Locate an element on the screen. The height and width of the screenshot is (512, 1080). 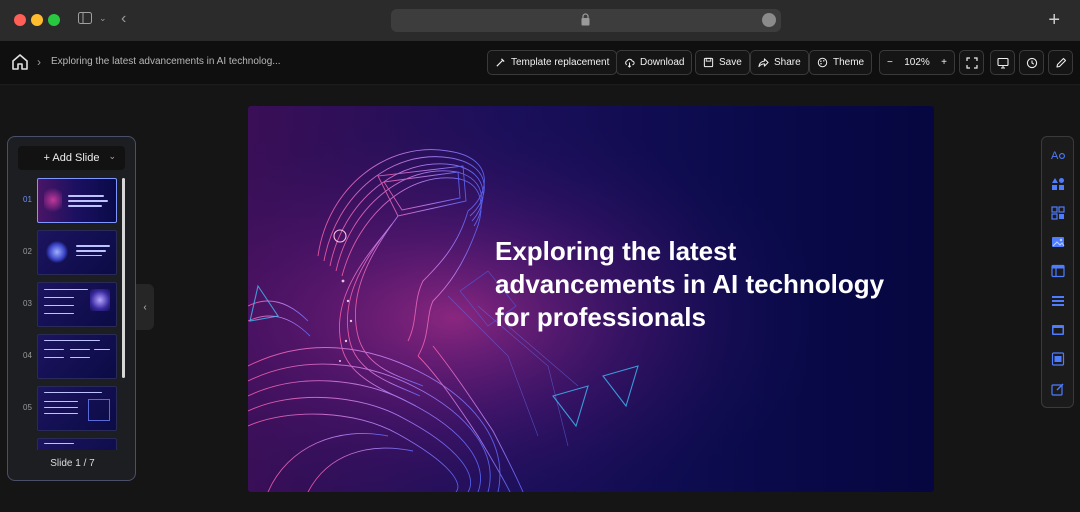
right-toolbar: A is located at coordinates (1057, 272).